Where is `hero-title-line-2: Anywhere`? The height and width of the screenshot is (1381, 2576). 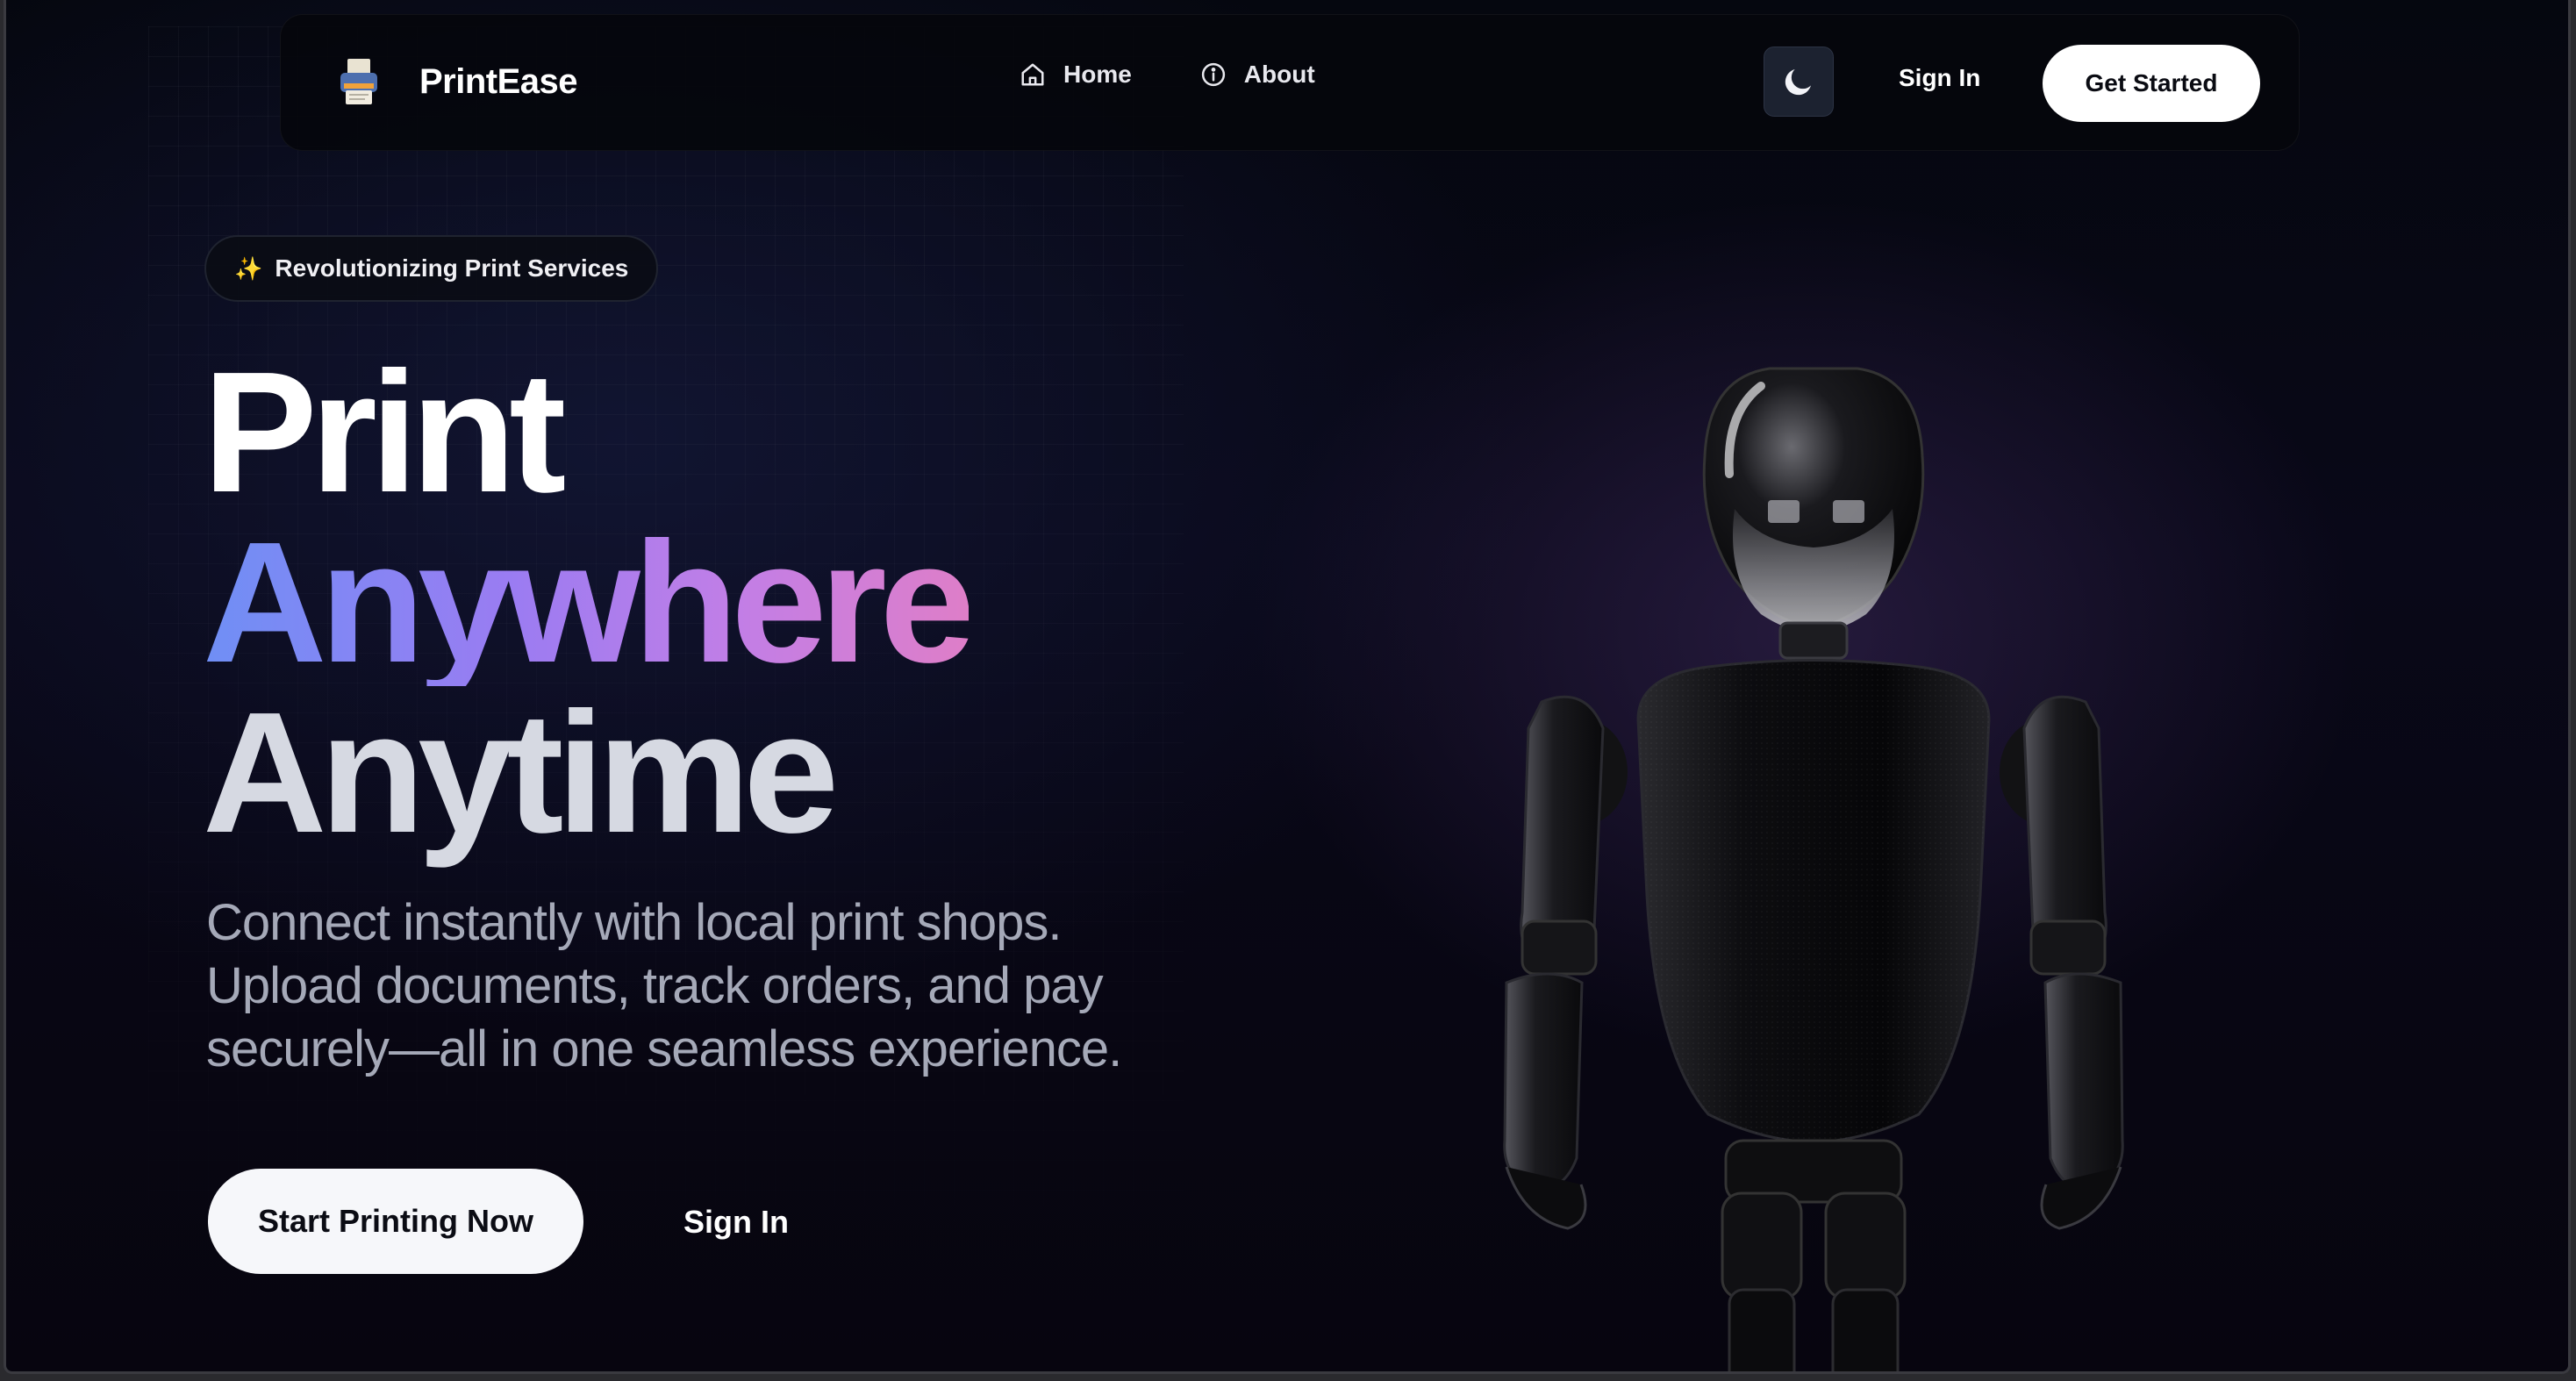 hero-title-line-2: Anywhere is located at coordinates (589, 602).